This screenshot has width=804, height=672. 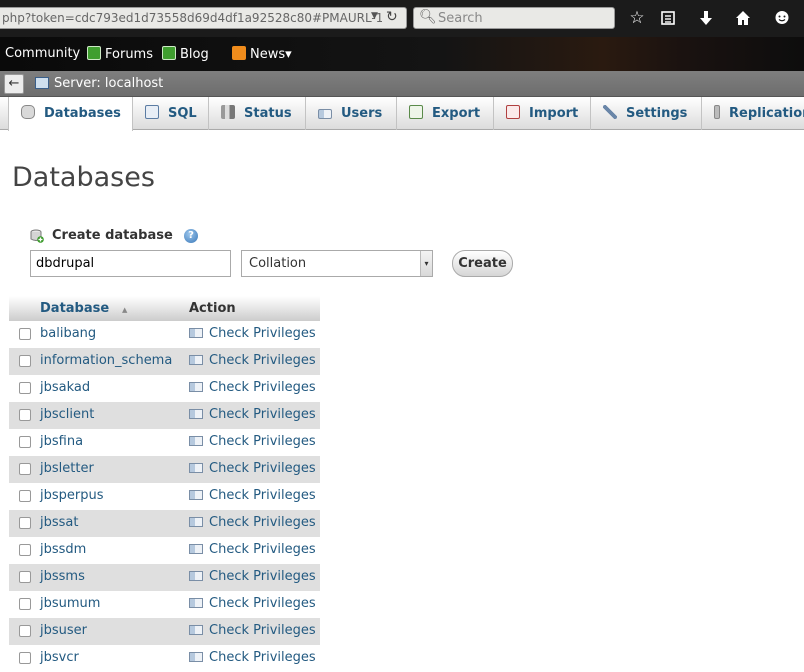 What do you see at coordinates (743, 18) in the screenshot?
I see `home-icon` at bounding box center [743, 18].